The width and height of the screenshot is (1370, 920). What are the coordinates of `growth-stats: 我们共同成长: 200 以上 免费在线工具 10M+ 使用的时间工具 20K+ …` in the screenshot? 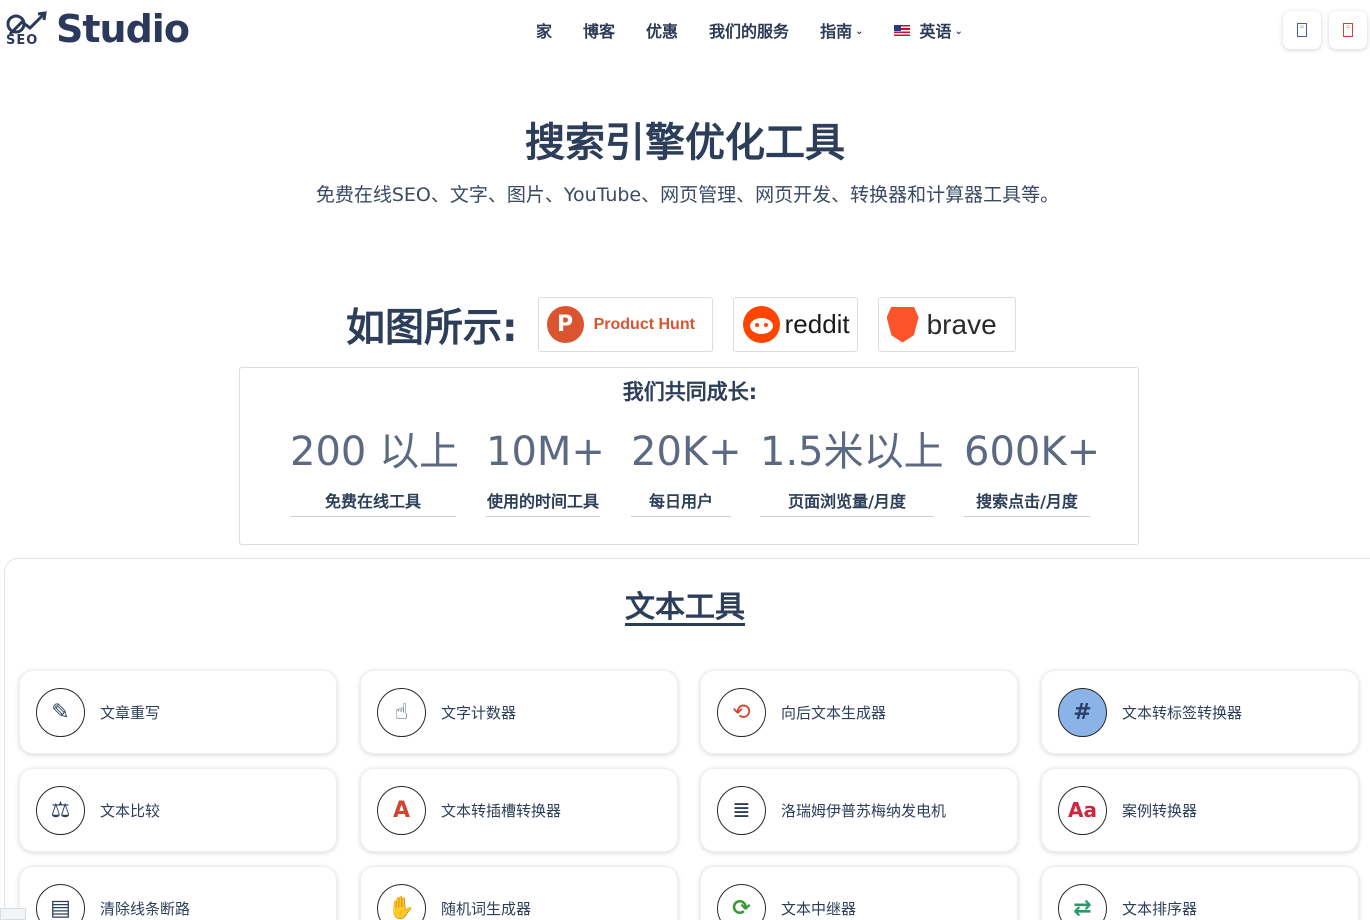 It's located at (689, 456).